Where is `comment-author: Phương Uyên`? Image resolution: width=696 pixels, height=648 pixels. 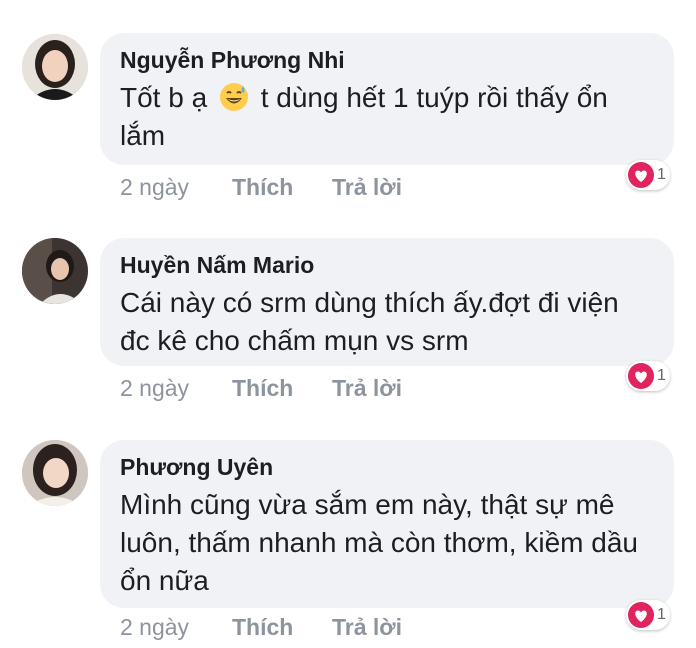
comment-author: Phương Uyên is located at coordinates (388, 467).